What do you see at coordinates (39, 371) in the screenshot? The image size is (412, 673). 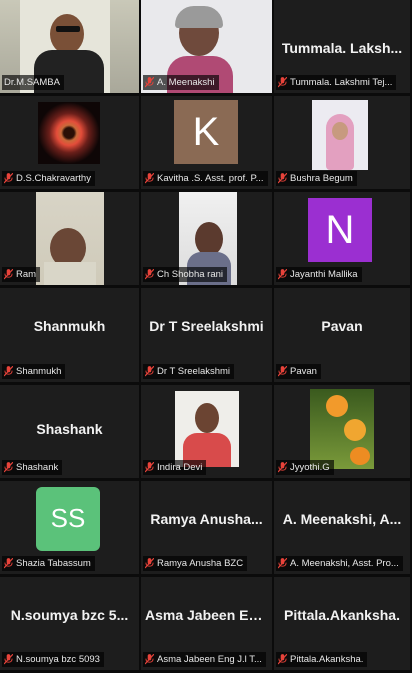 I see `participant-name: Shanmukh` at bounding box center [39, 371].